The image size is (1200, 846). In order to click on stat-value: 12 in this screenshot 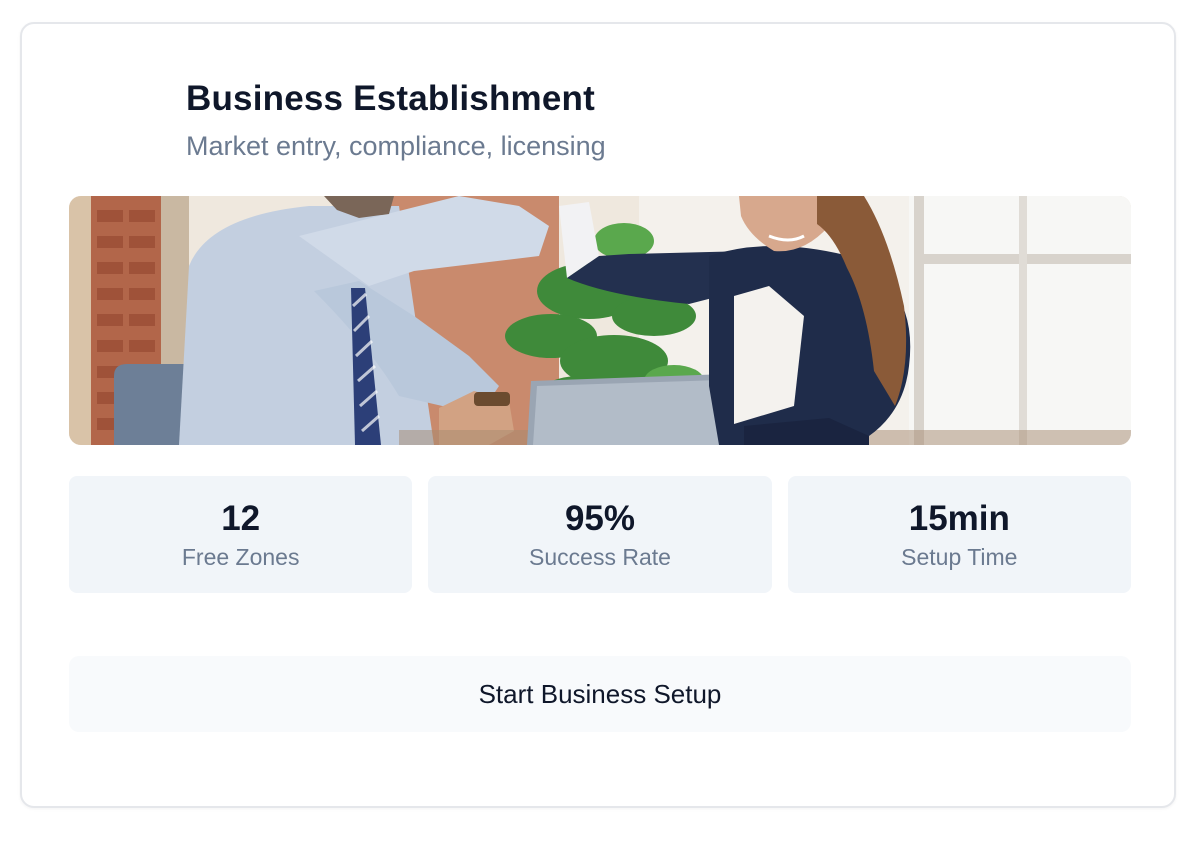, I will do `click(241, 518)`.